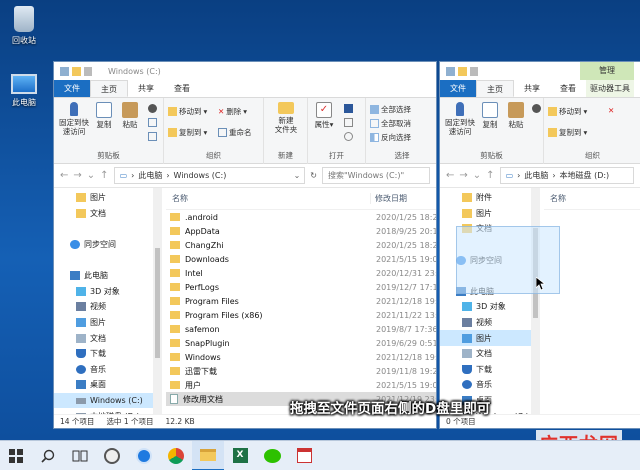 The width and height of the screenshot is (640, 470). What do you see at coordinates (301, 245) in the screenshot?
I see `file-row: ChangZhi 2020/1/25 18:24` at bounding box center [301, 245].